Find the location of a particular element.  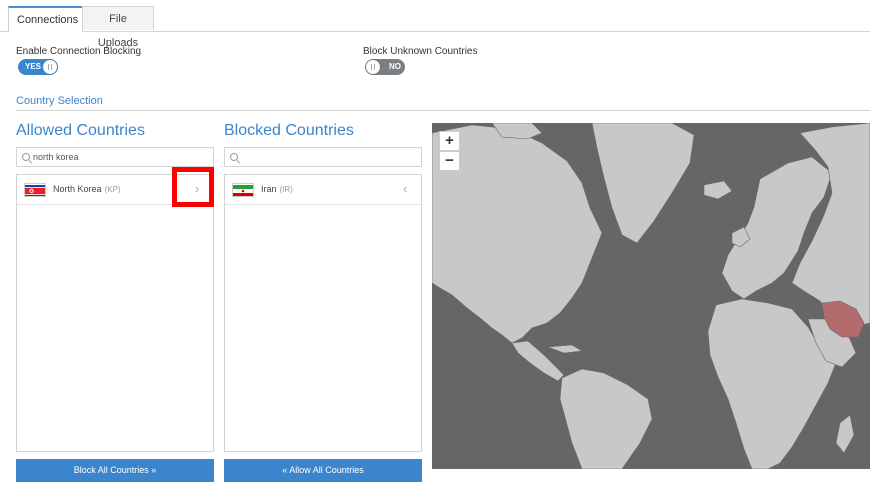

blocked-countries-title: Blocked Countries is located at coordinates (289, 130).